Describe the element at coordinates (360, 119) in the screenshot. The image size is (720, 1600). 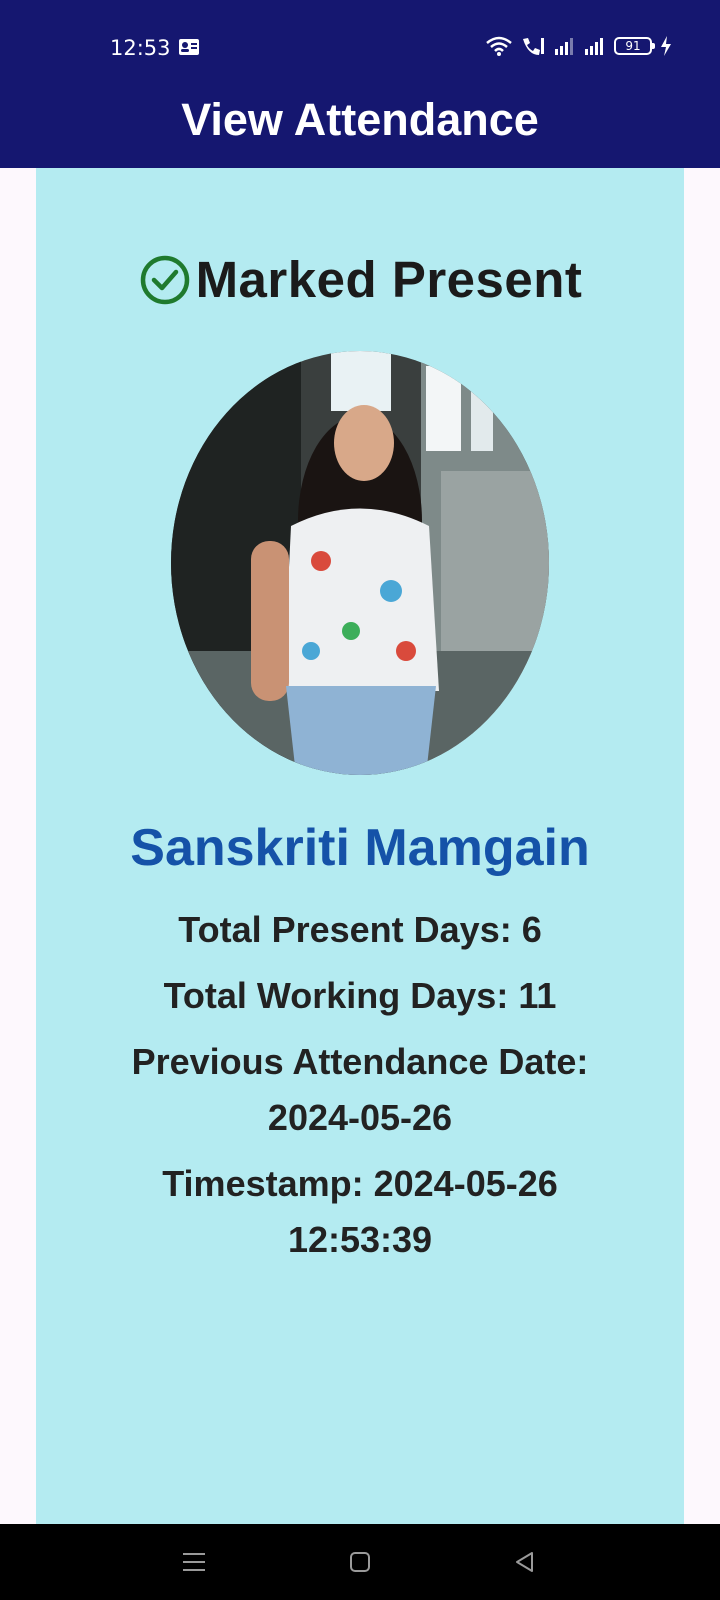
I see `page-title: View Attendance` at that location.